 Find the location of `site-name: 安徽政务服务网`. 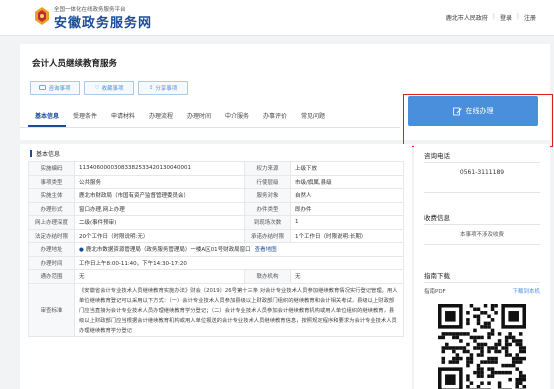

site-name: 安徽政务服务网 is located at coordinates (103, 21).